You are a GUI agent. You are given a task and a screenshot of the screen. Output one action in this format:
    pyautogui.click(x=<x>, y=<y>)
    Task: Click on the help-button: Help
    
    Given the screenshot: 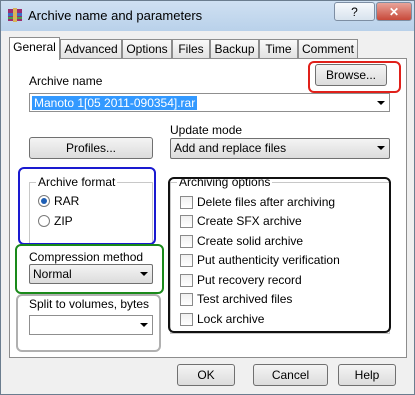 What is the action you would take?
    pyautogui.click(x=367, y=375)
    